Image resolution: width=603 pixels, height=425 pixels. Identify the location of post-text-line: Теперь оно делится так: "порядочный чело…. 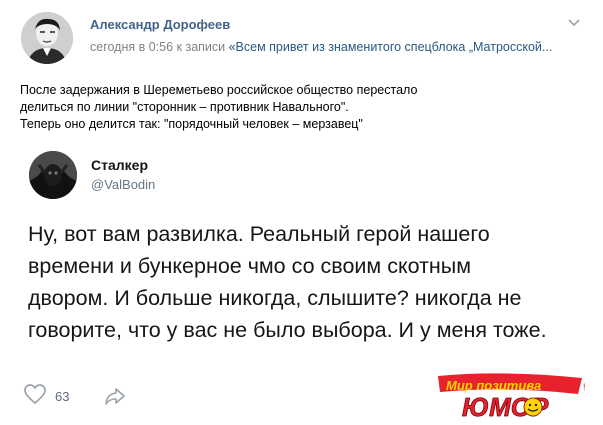
(191, 124).